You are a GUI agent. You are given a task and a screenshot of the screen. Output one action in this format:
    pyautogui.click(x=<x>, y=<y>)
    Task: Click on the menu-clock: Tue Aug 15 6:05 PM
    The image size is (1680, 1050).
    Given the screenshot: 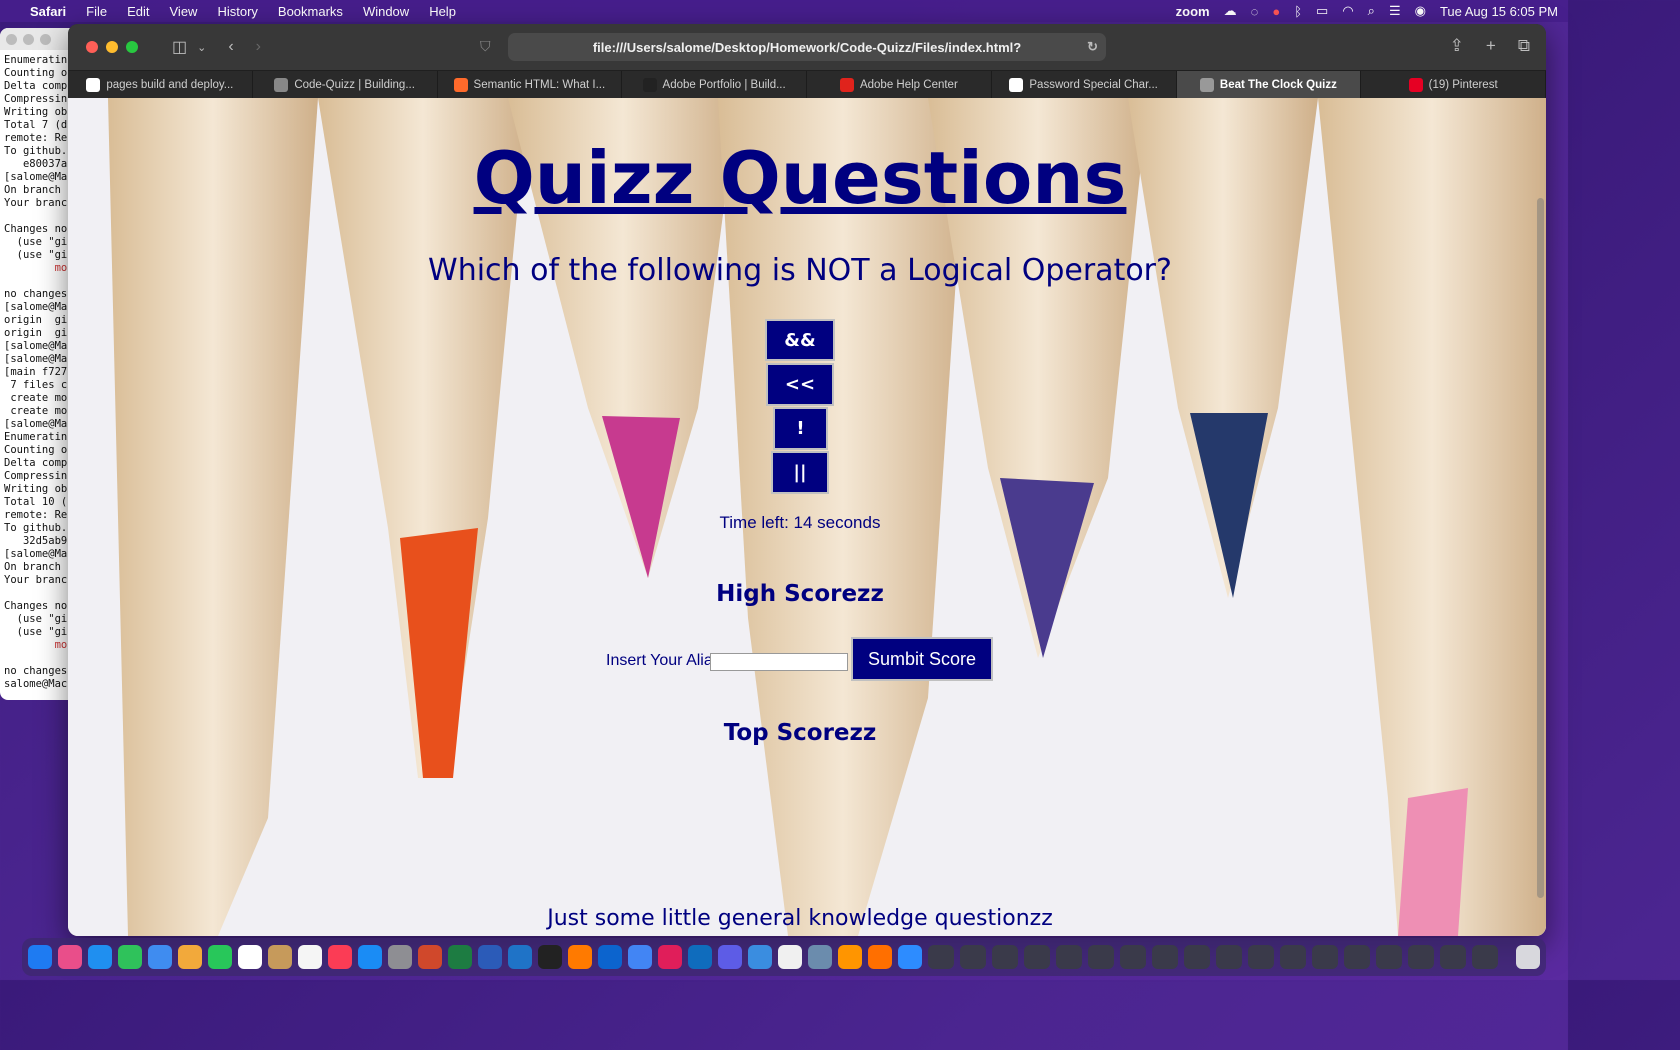 What is the action you would take?
    pyautogui.click(x=1499, y=11)
    